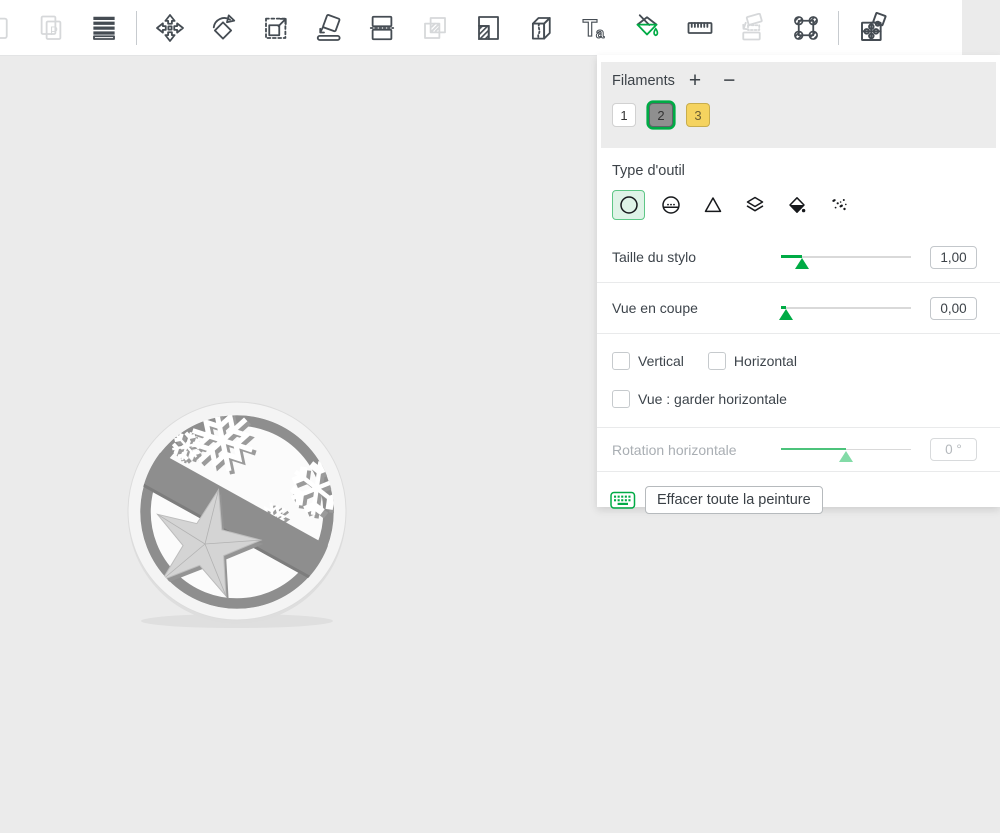 This screenshot has height=833, width=1000. I want to click on slider-track, so click(846, 308).